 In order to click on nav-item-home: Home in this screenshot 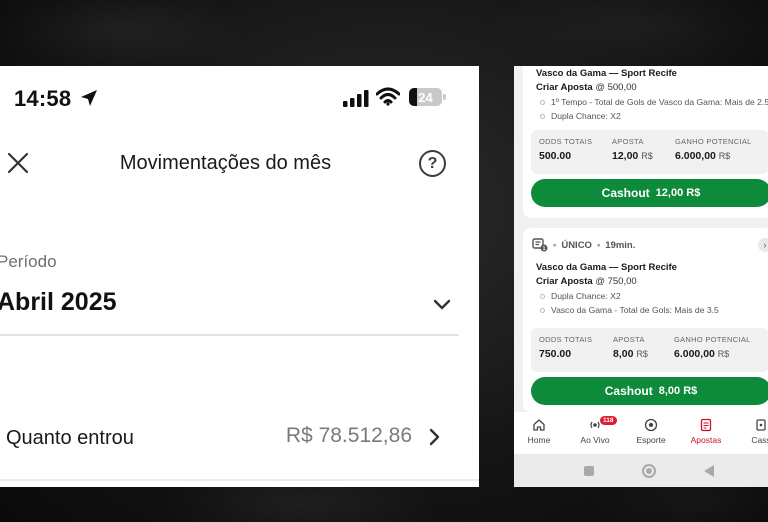, I will do `click(539, 431)`.